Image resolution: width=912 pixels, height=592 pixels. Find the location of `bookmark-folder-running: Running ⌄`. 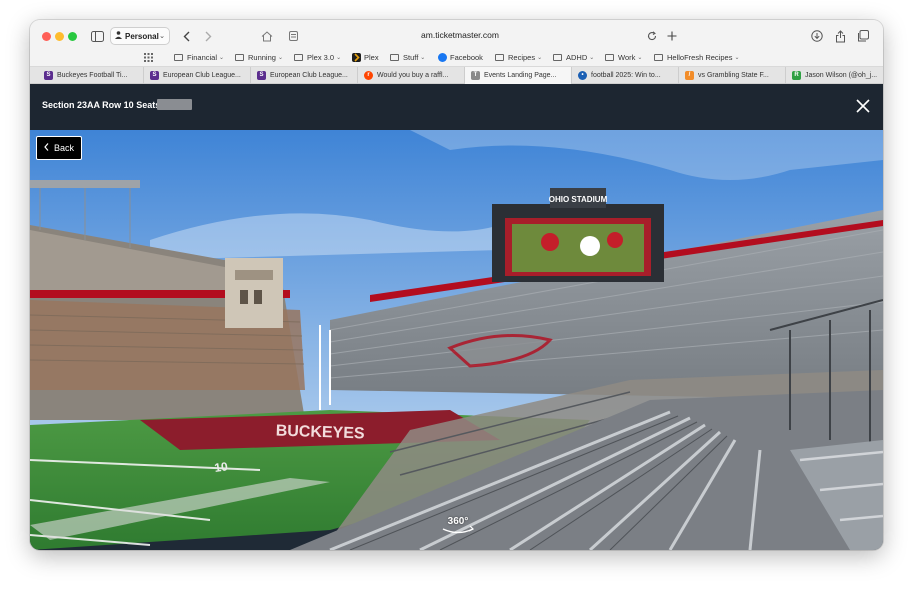

bookmark-folder-running: Running ⌄ is located at coordinates (259, 57).